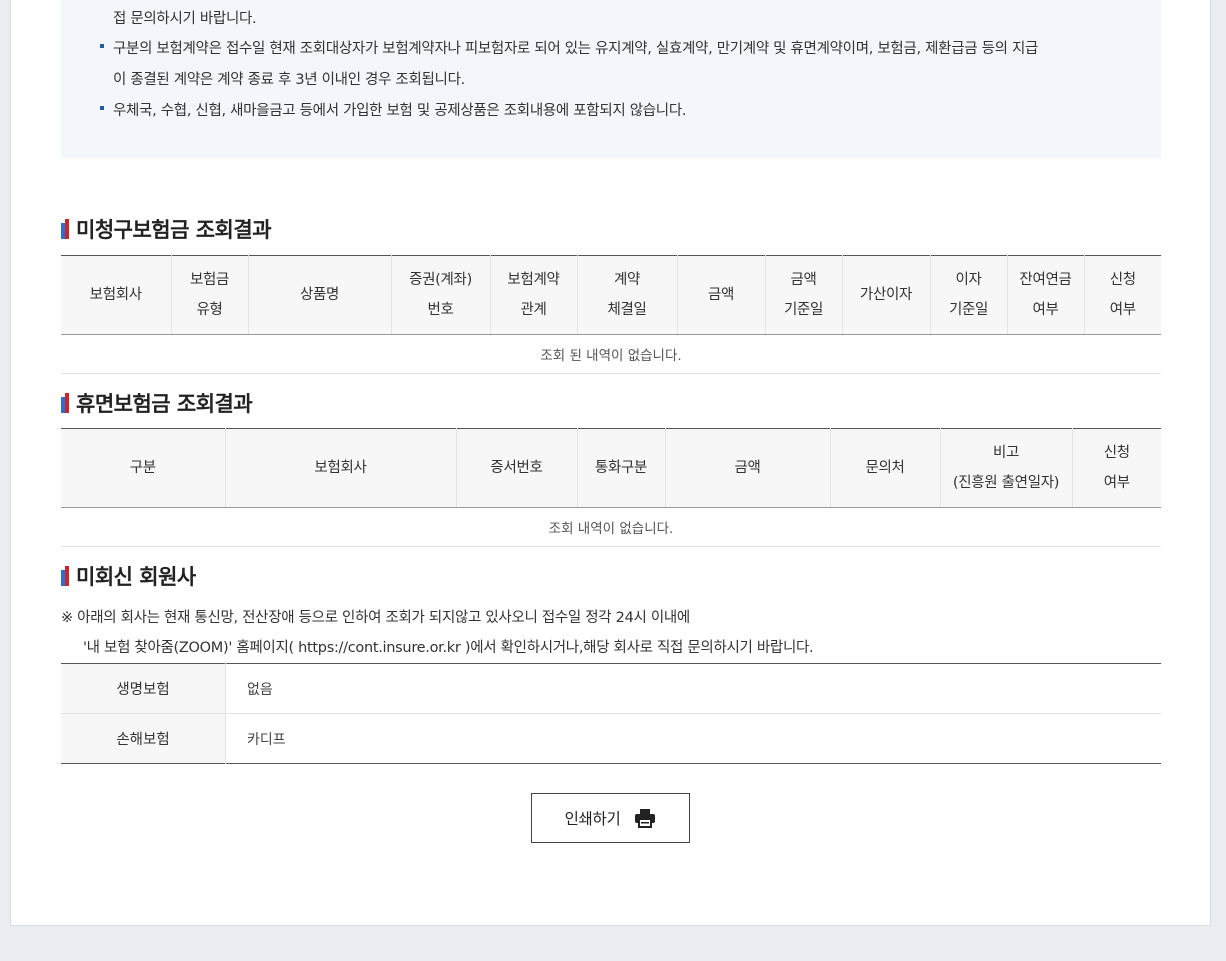 Image resolution: width=1226 pixels, height=961 pixels. What do you see at coordinates (885, 468) in the screenshot?
I see `column-header: 문의처` at bounding box center [885, 468].